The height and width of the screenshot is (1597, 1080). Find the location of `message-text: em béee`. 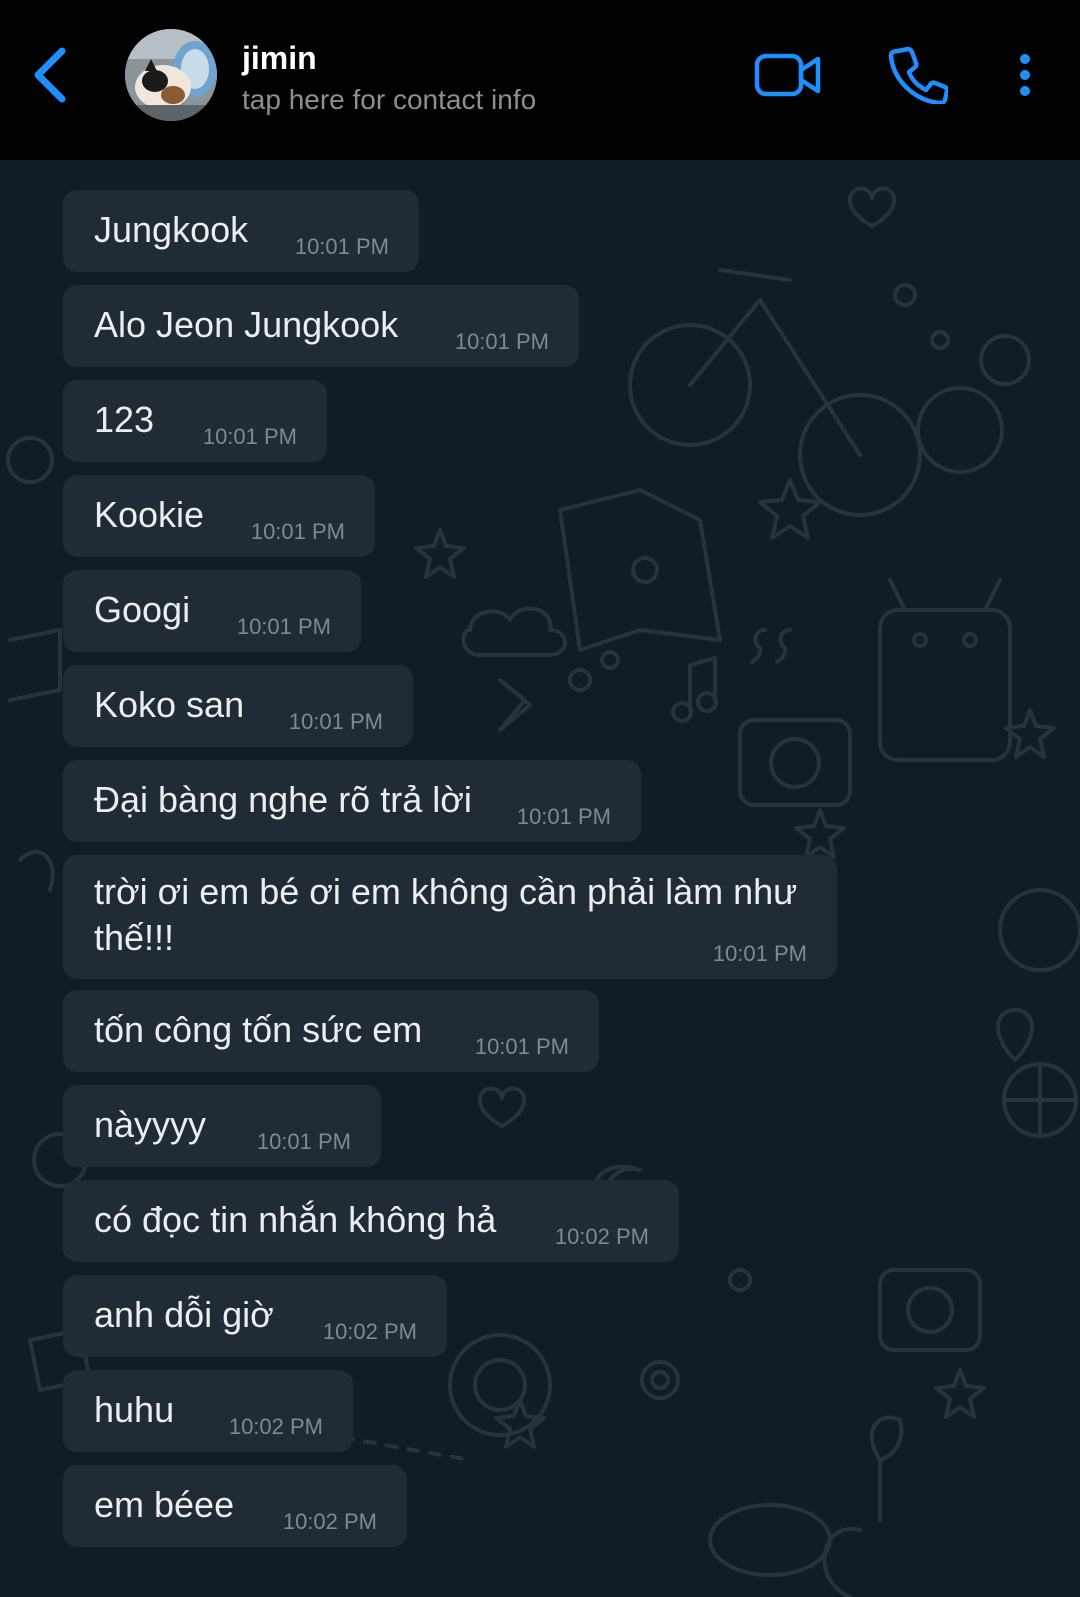

message-text: em béee is located at coordinates (164, 1504).